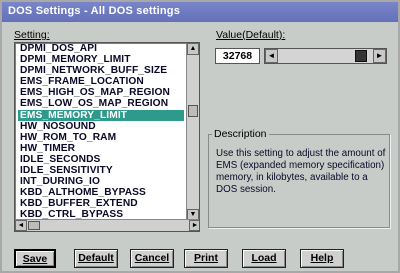 This screenshot has width=400, height=273. I want to click on default-button: Default, so click(96, 258).